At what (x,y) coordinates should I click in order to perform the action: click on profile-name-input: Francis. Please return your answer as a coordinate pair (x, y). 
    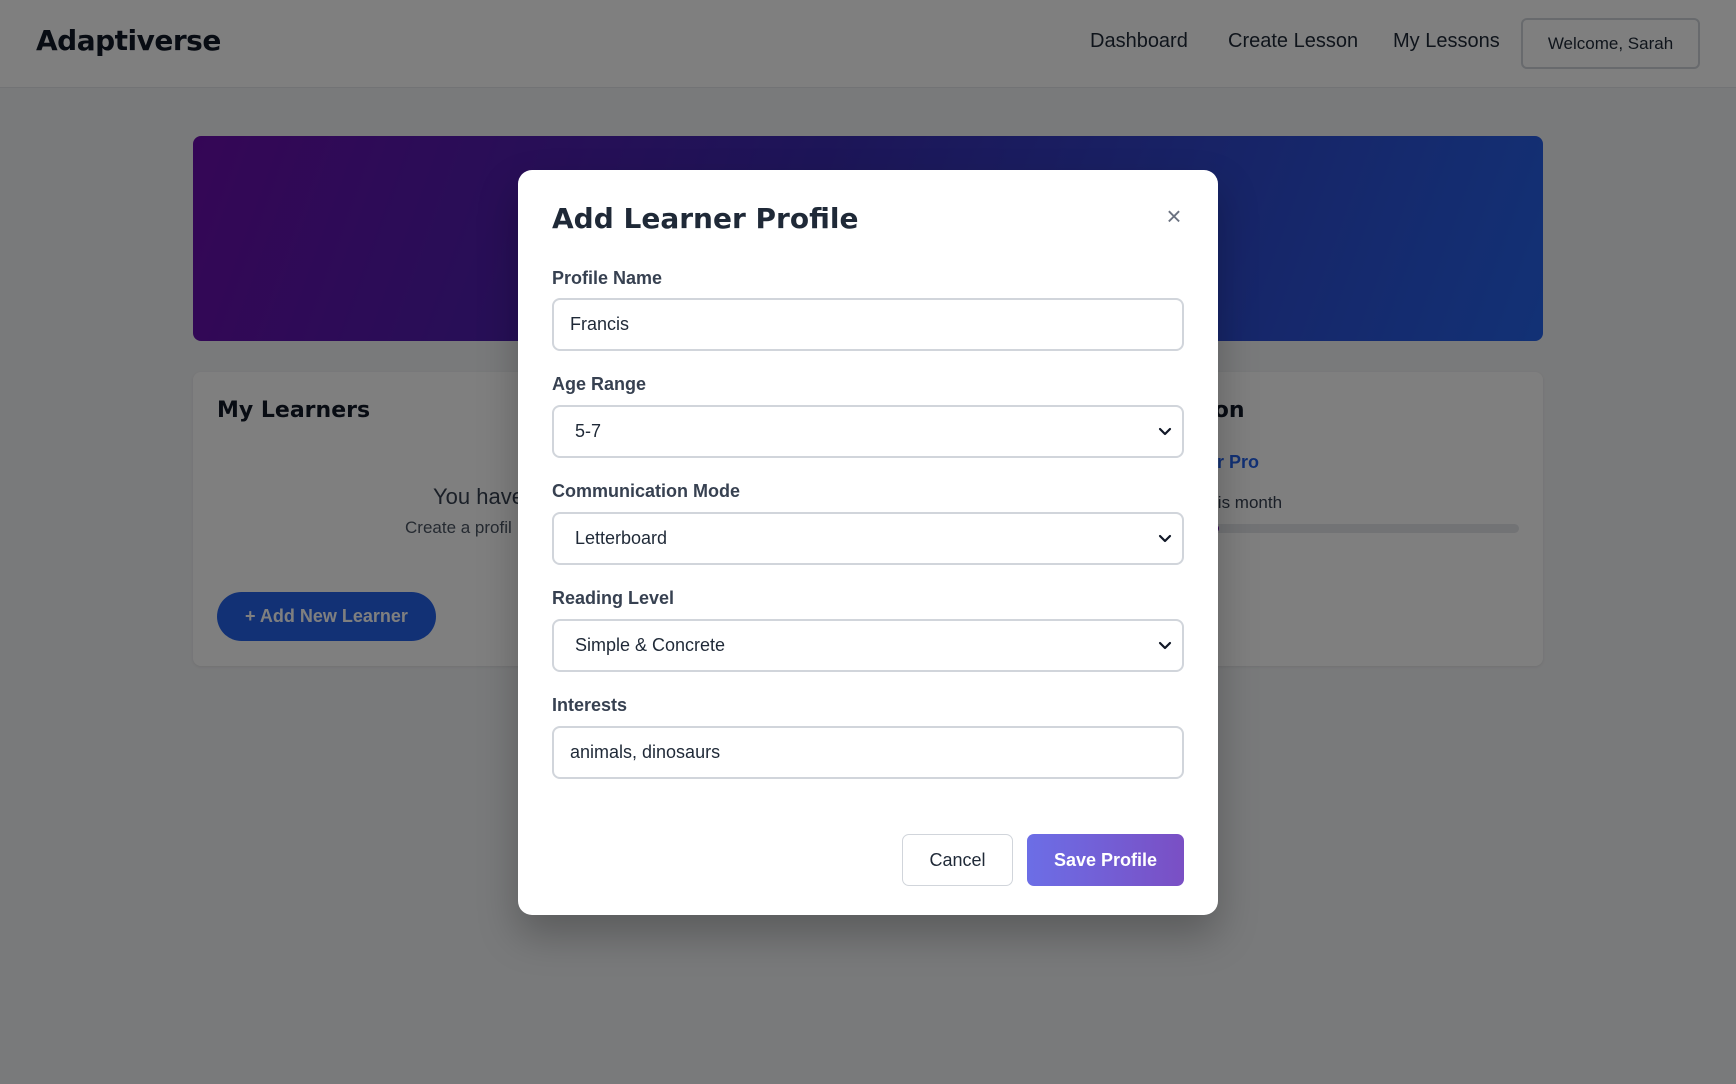
    Looking at the image, I should click on (868, 324).